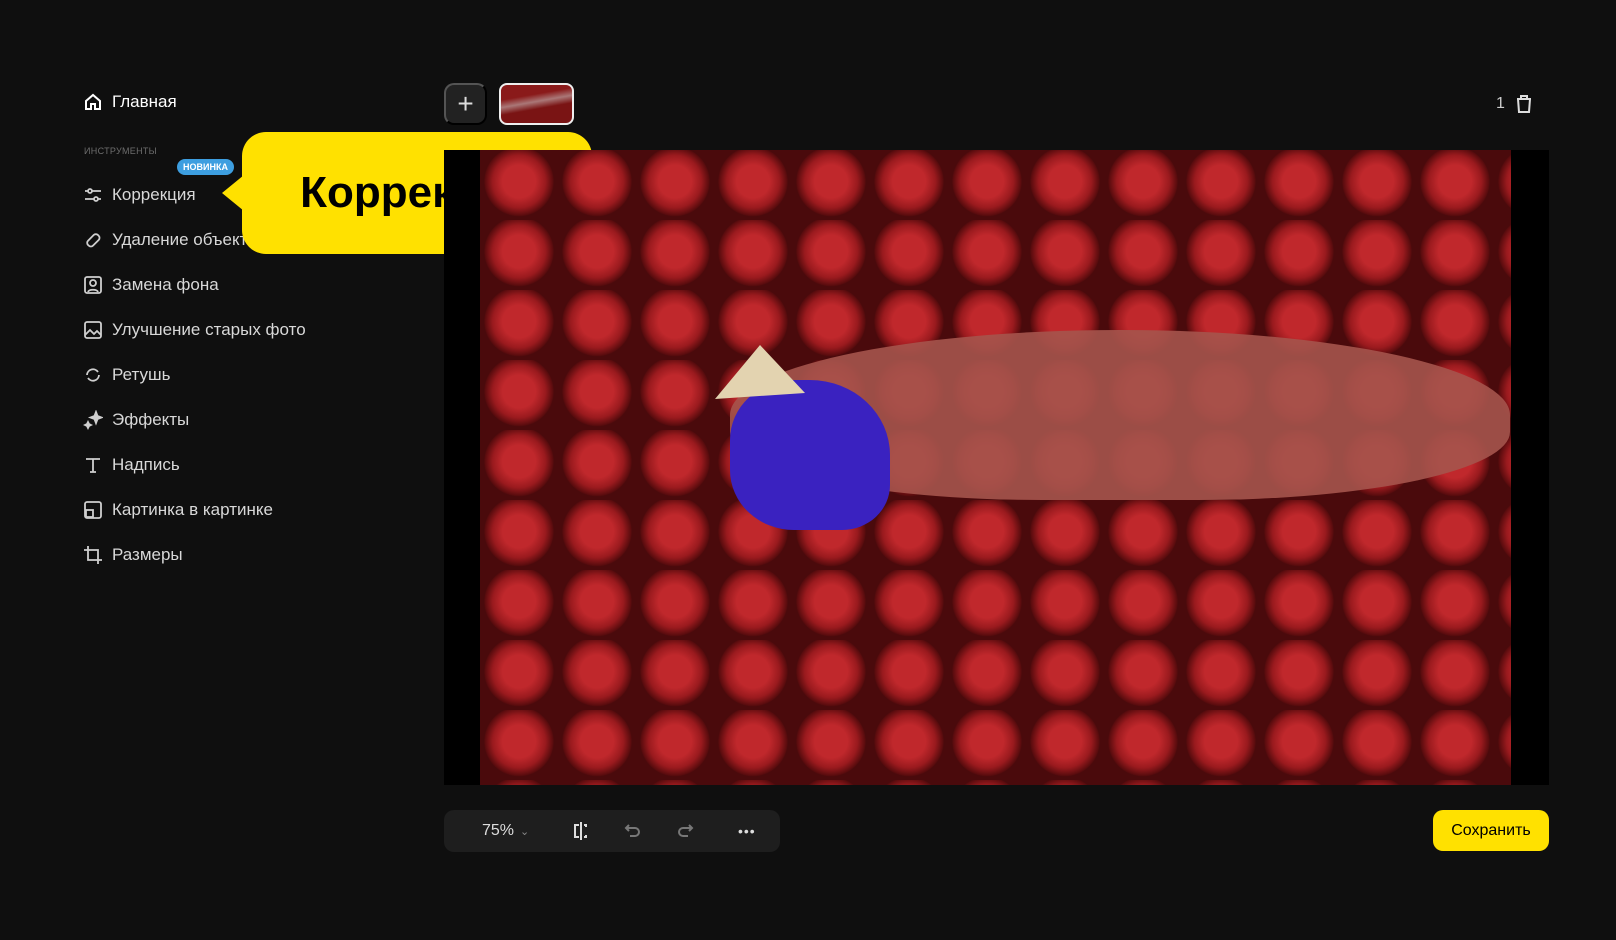  I want to click on sidebar-item-background: Замена фона, so click(194, 284).